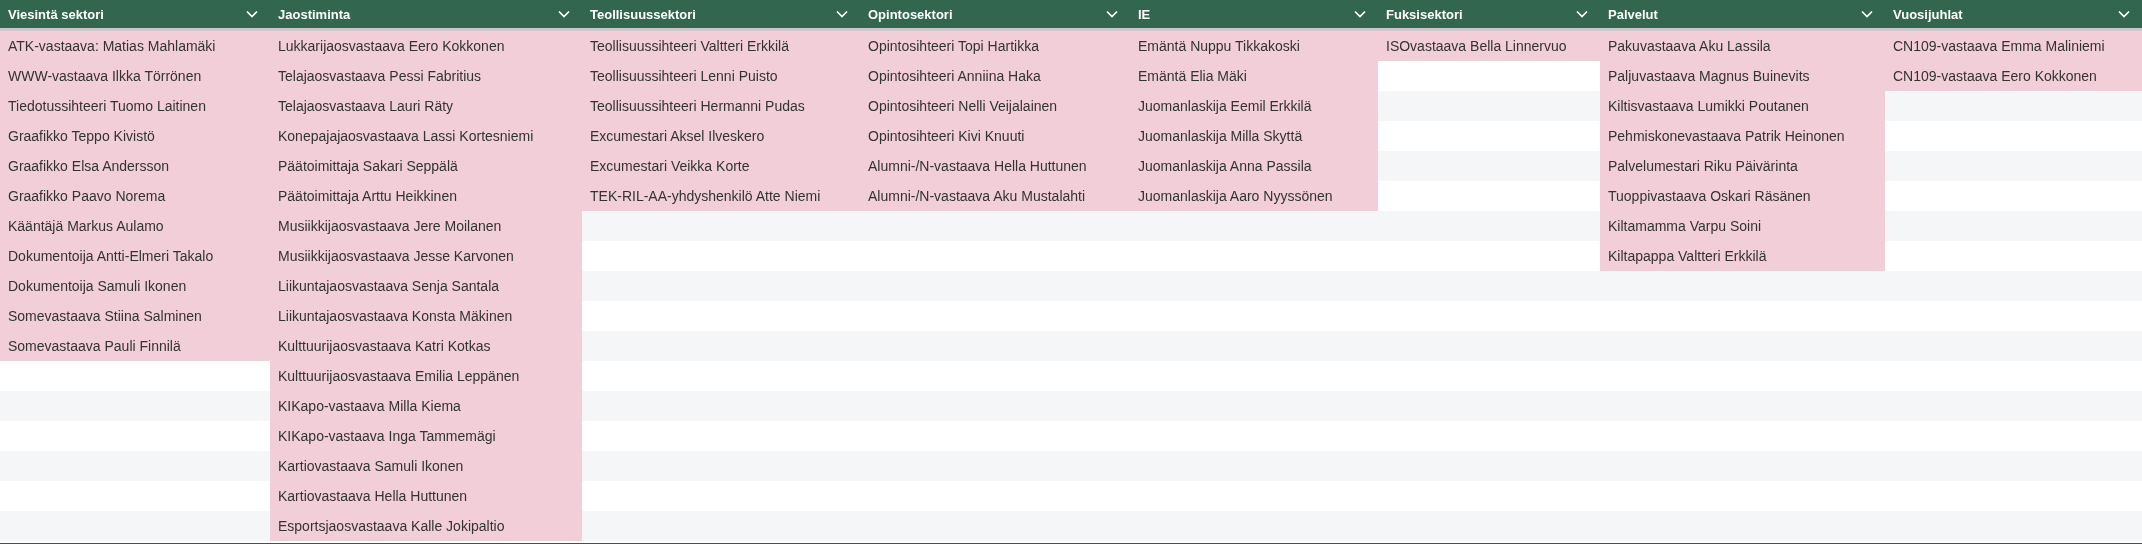 The width and height of the screenshot is (2142, 544). Describe the element at coordinates (1742, 196) in the screenshot. I see `table-cell: Tuoppivastaava Oskari Räsänen` at that location.